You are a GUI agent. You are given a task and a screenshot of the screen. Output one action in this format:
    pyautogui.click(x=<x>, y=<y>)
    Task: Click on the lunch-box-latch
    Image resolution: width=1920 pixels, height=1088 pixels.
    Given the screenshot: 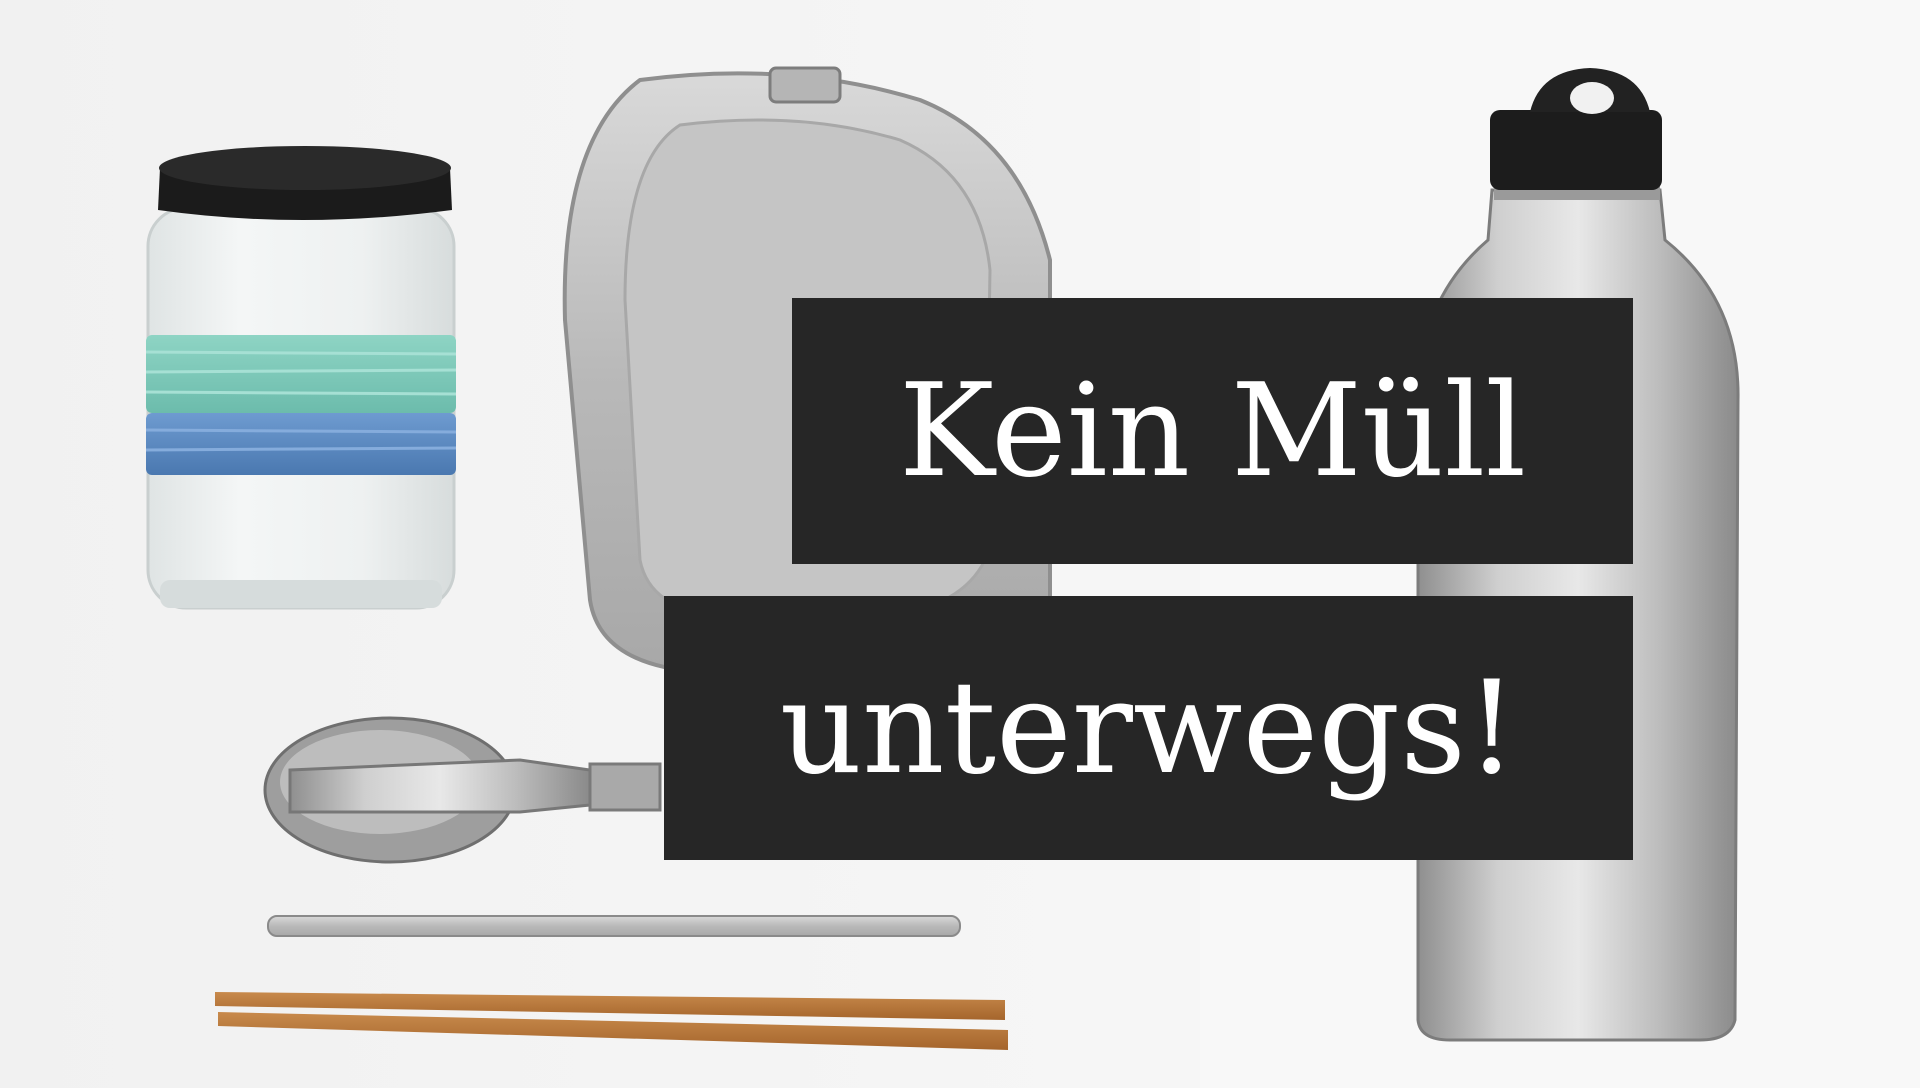 What is the action you would take?
    pyautogui.click(x=805, y=85)
    